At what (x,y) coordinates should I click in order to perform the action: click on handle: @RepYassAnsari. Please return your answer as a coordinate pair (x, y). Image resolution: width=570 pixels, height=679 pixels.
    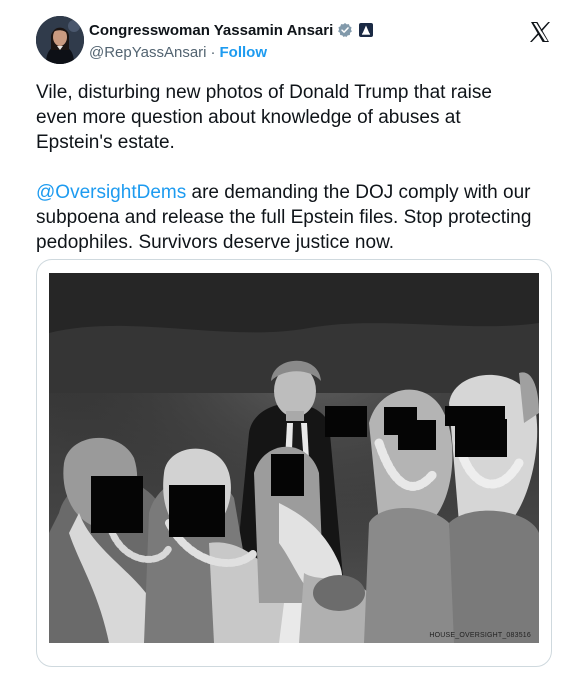
    Looking at the image, I should click on (148, 52).